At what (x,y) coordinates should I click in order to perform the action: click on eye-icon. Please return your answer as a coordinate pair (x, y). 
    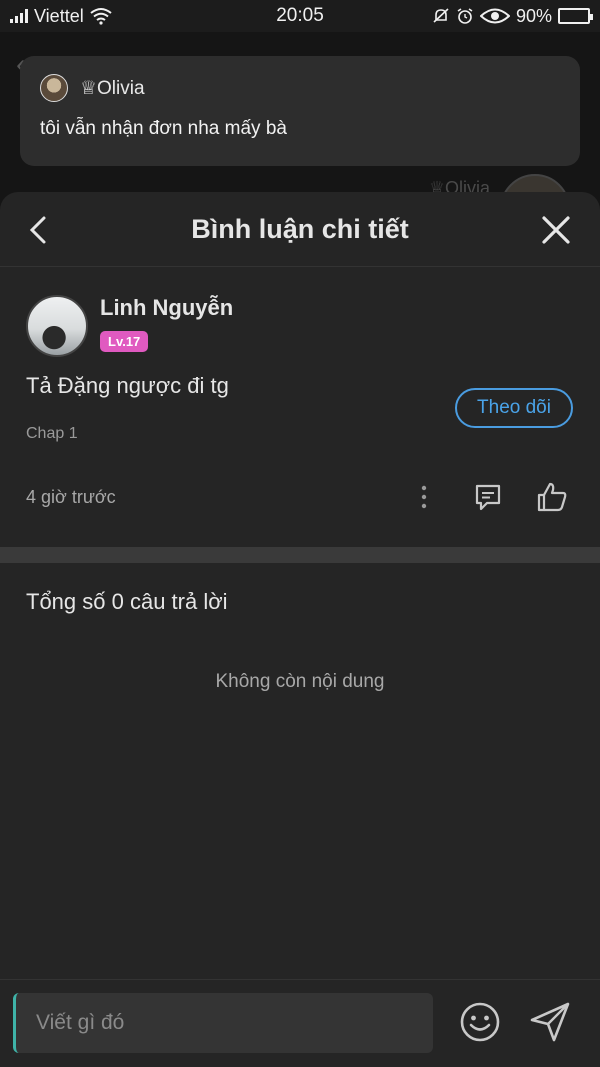
    Looking at the image, I should click on (494, 16).